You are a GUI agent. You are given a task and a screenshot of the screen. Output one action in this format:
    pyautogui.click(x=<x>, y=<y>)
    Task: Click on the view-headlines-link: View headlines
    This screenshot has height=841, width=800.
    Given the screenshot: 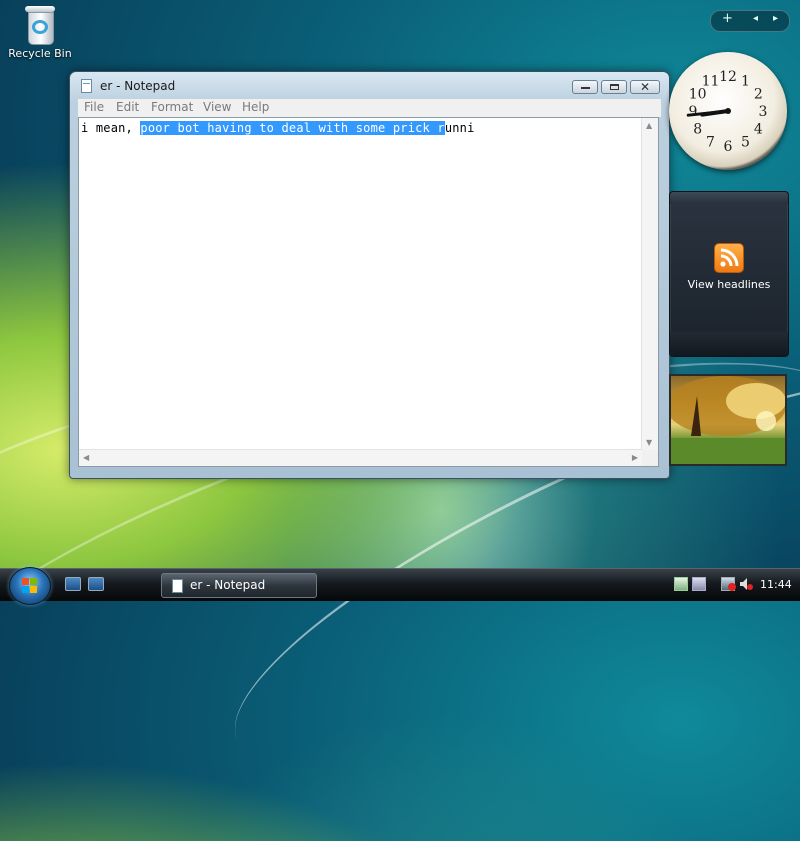 What is the action you would take?
    pyautogui.click(x=729, y=284)
    